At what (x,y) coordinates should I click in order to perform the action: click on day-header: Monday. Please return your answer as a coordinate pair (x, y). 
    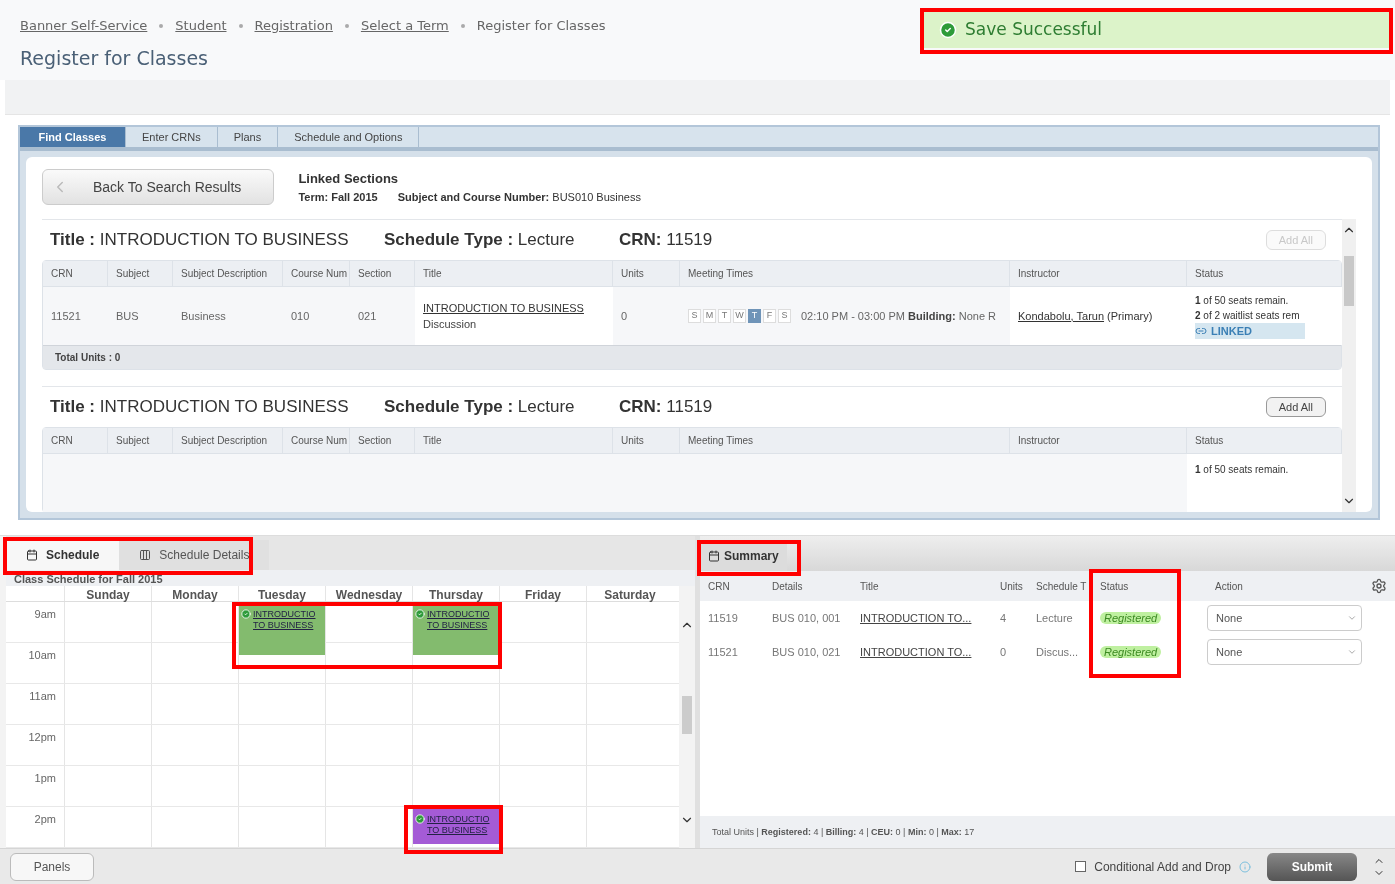
    Looking at the image, I should click on (194, 593).